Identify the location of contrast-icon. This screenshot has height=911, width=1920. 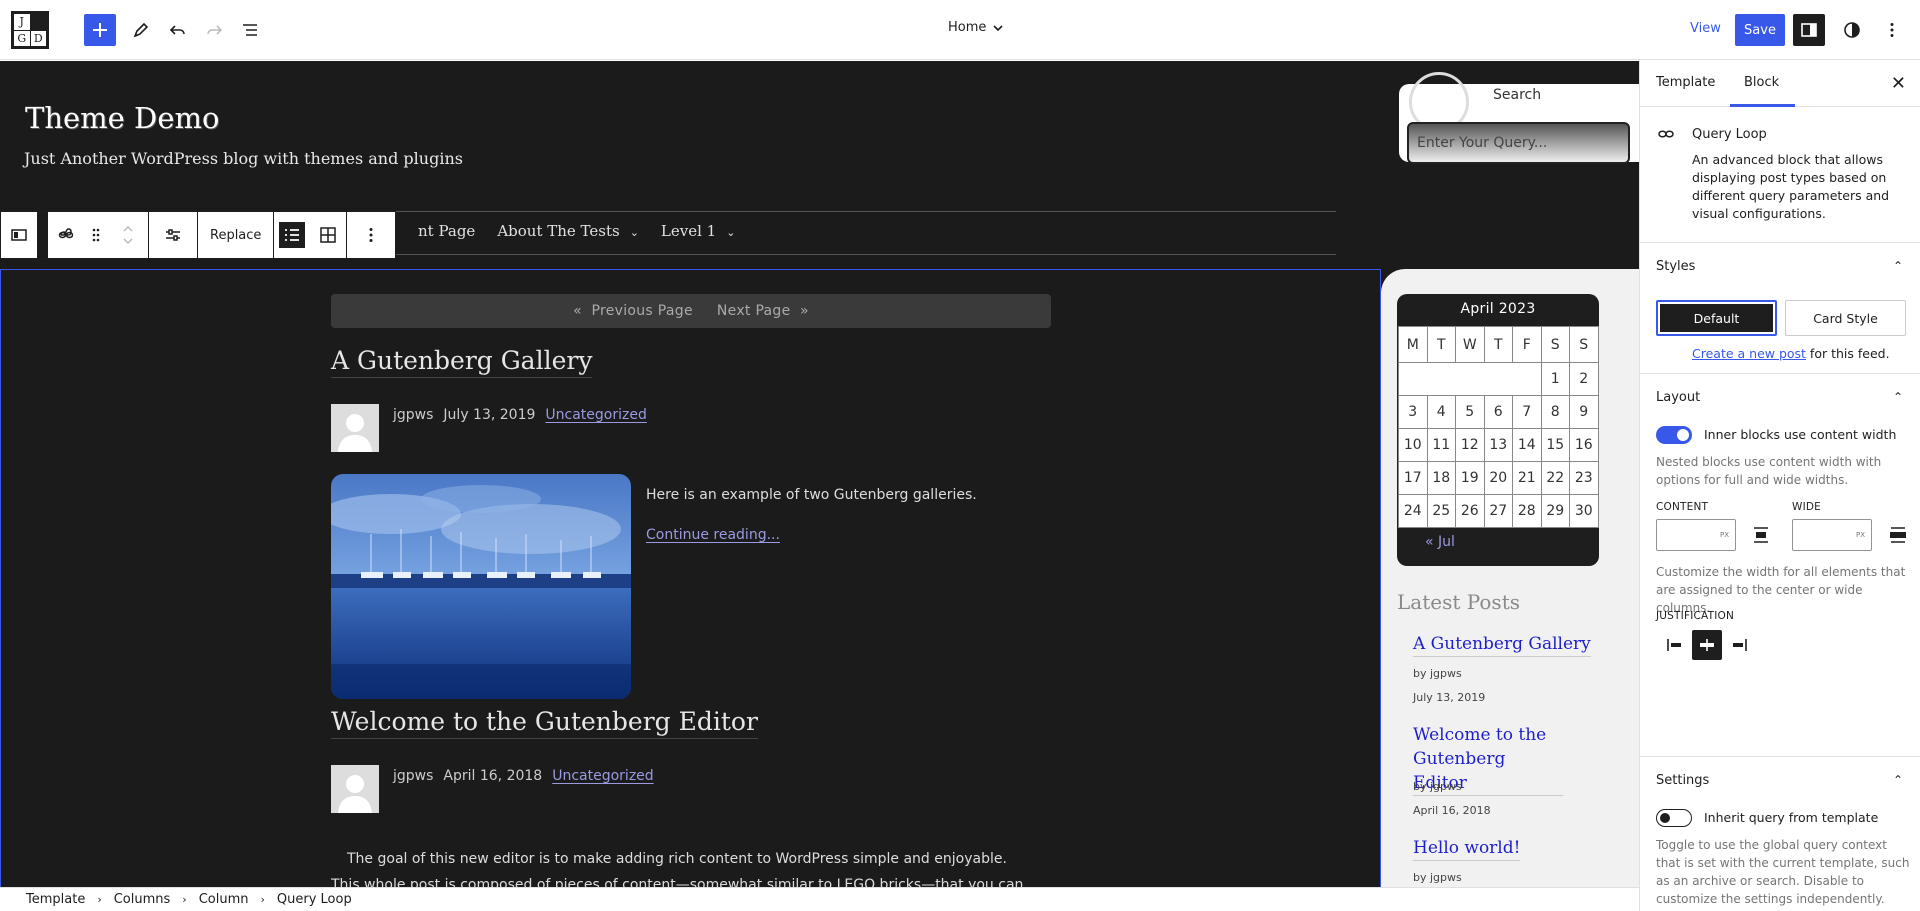
(1852, 30).